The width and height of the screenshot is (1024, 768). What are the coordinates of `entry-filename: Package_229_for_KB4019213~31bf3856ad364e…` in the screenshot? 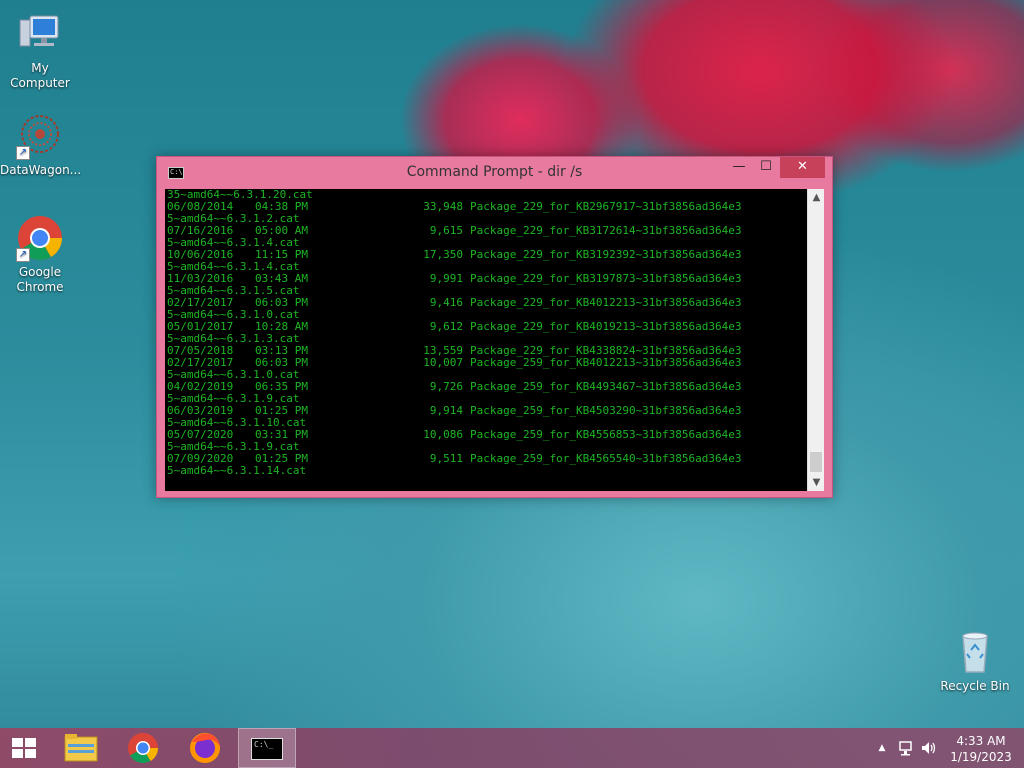 It's located at (606, 326).